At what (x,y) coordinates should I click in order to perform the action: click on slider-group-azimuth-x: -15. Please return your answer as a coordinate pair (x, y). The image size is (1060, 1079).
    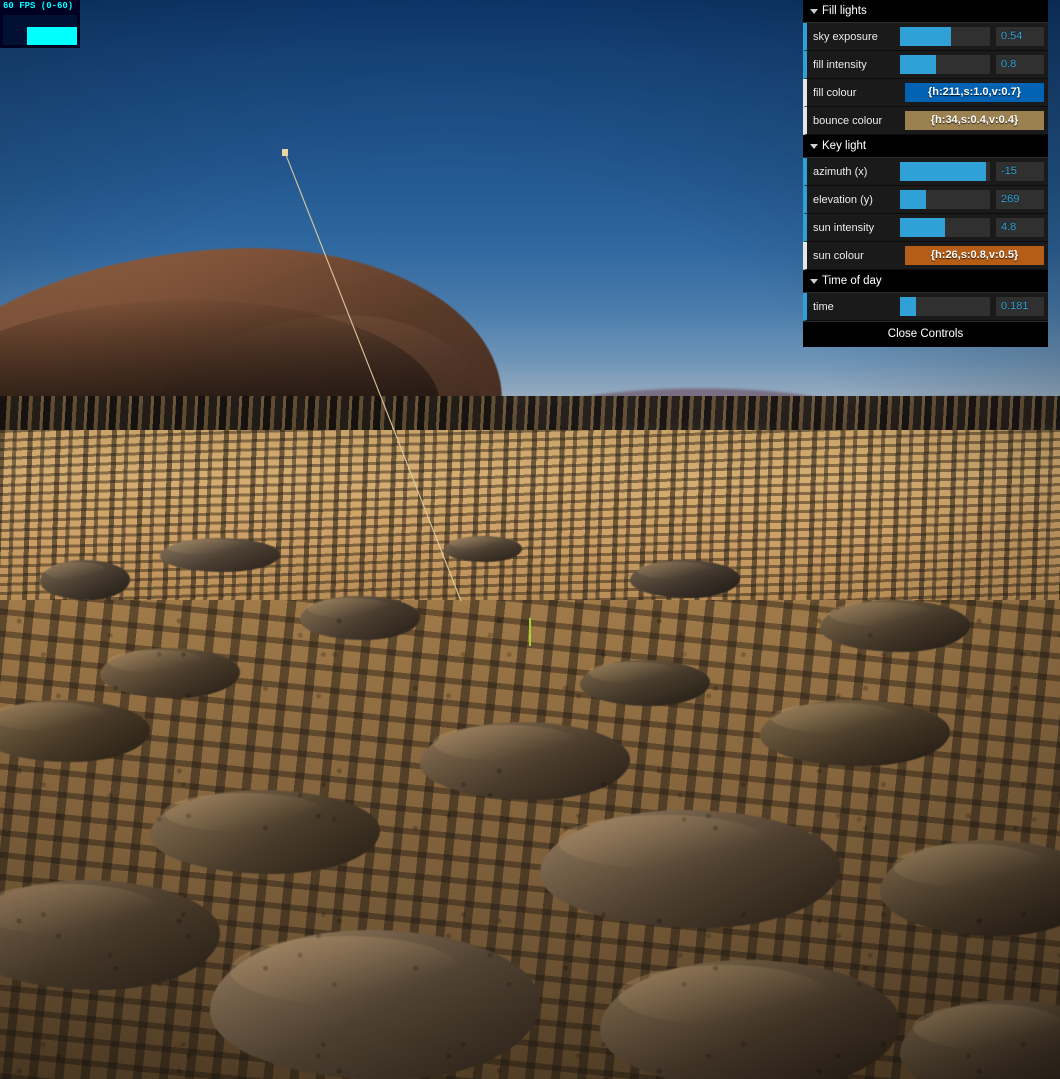
    Looking at the image, I should click on (974, 171).